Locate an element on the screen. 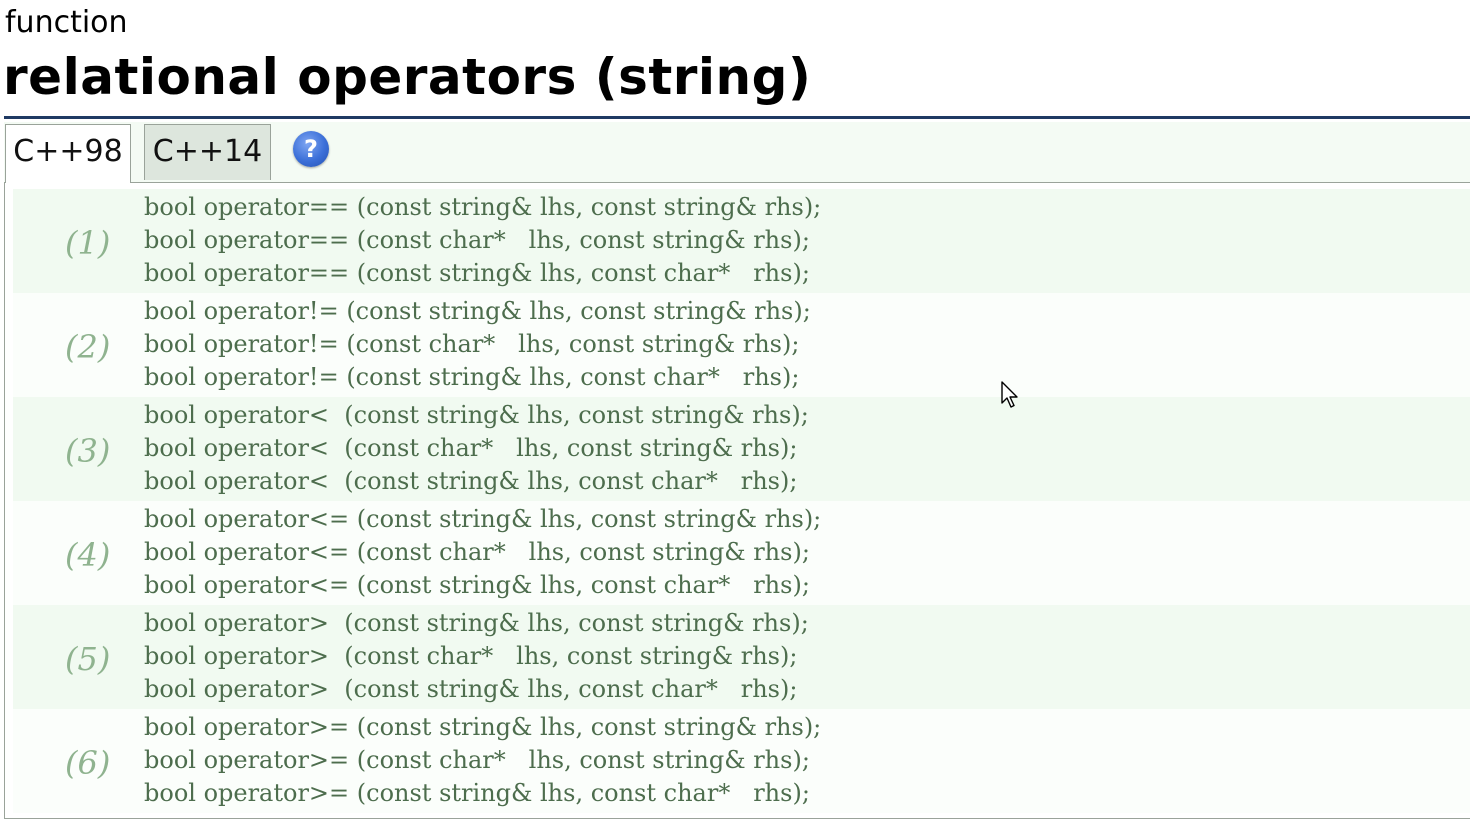  help-icon: ? is located at coordinates (311, 149).